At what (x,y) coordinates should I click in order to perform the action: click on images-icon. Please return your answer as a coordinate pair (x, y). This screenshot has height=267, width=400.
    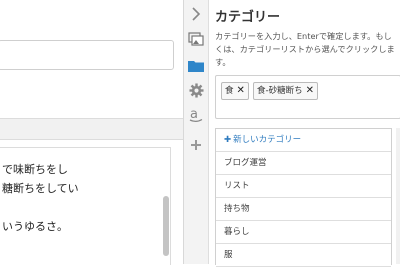
    Looking at the image, I should click on (196, 39).